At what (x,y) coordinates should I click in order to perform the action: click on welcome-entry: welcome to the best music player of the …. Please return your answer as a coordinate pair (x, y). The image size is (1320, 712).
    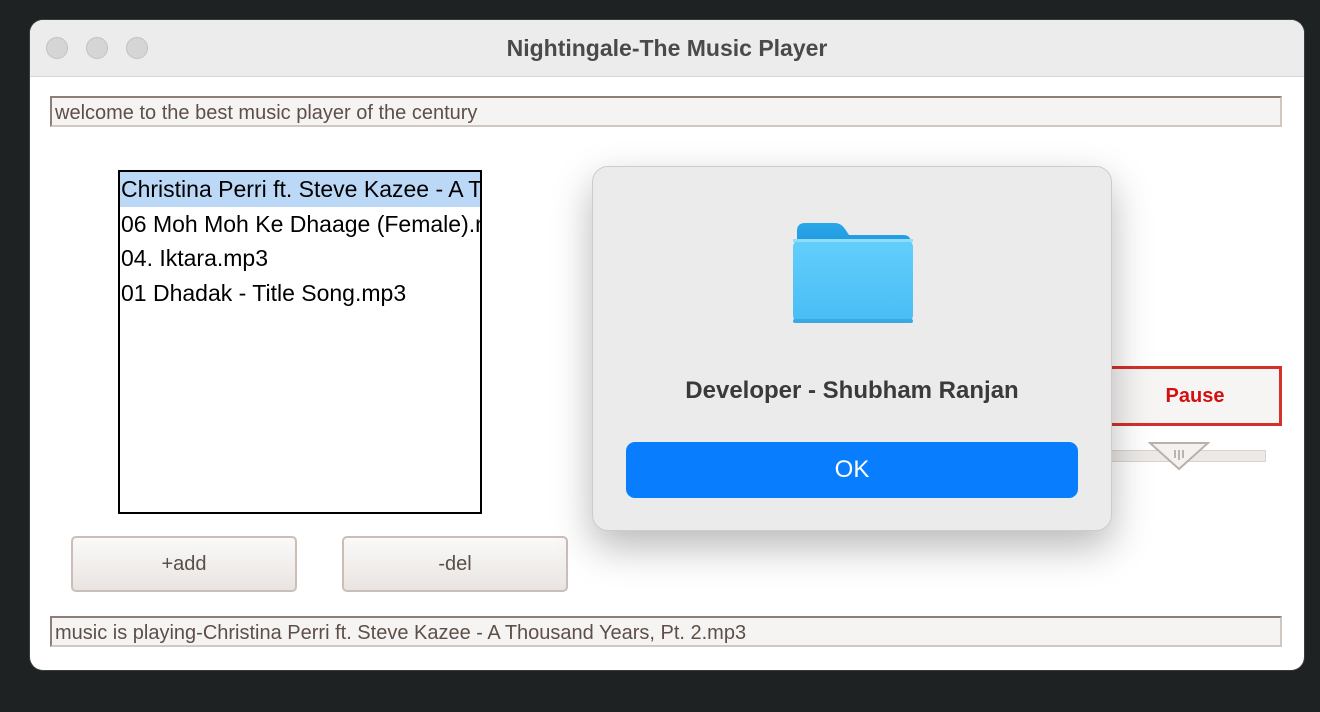
    Looking at the image, I should click on (666, 111).